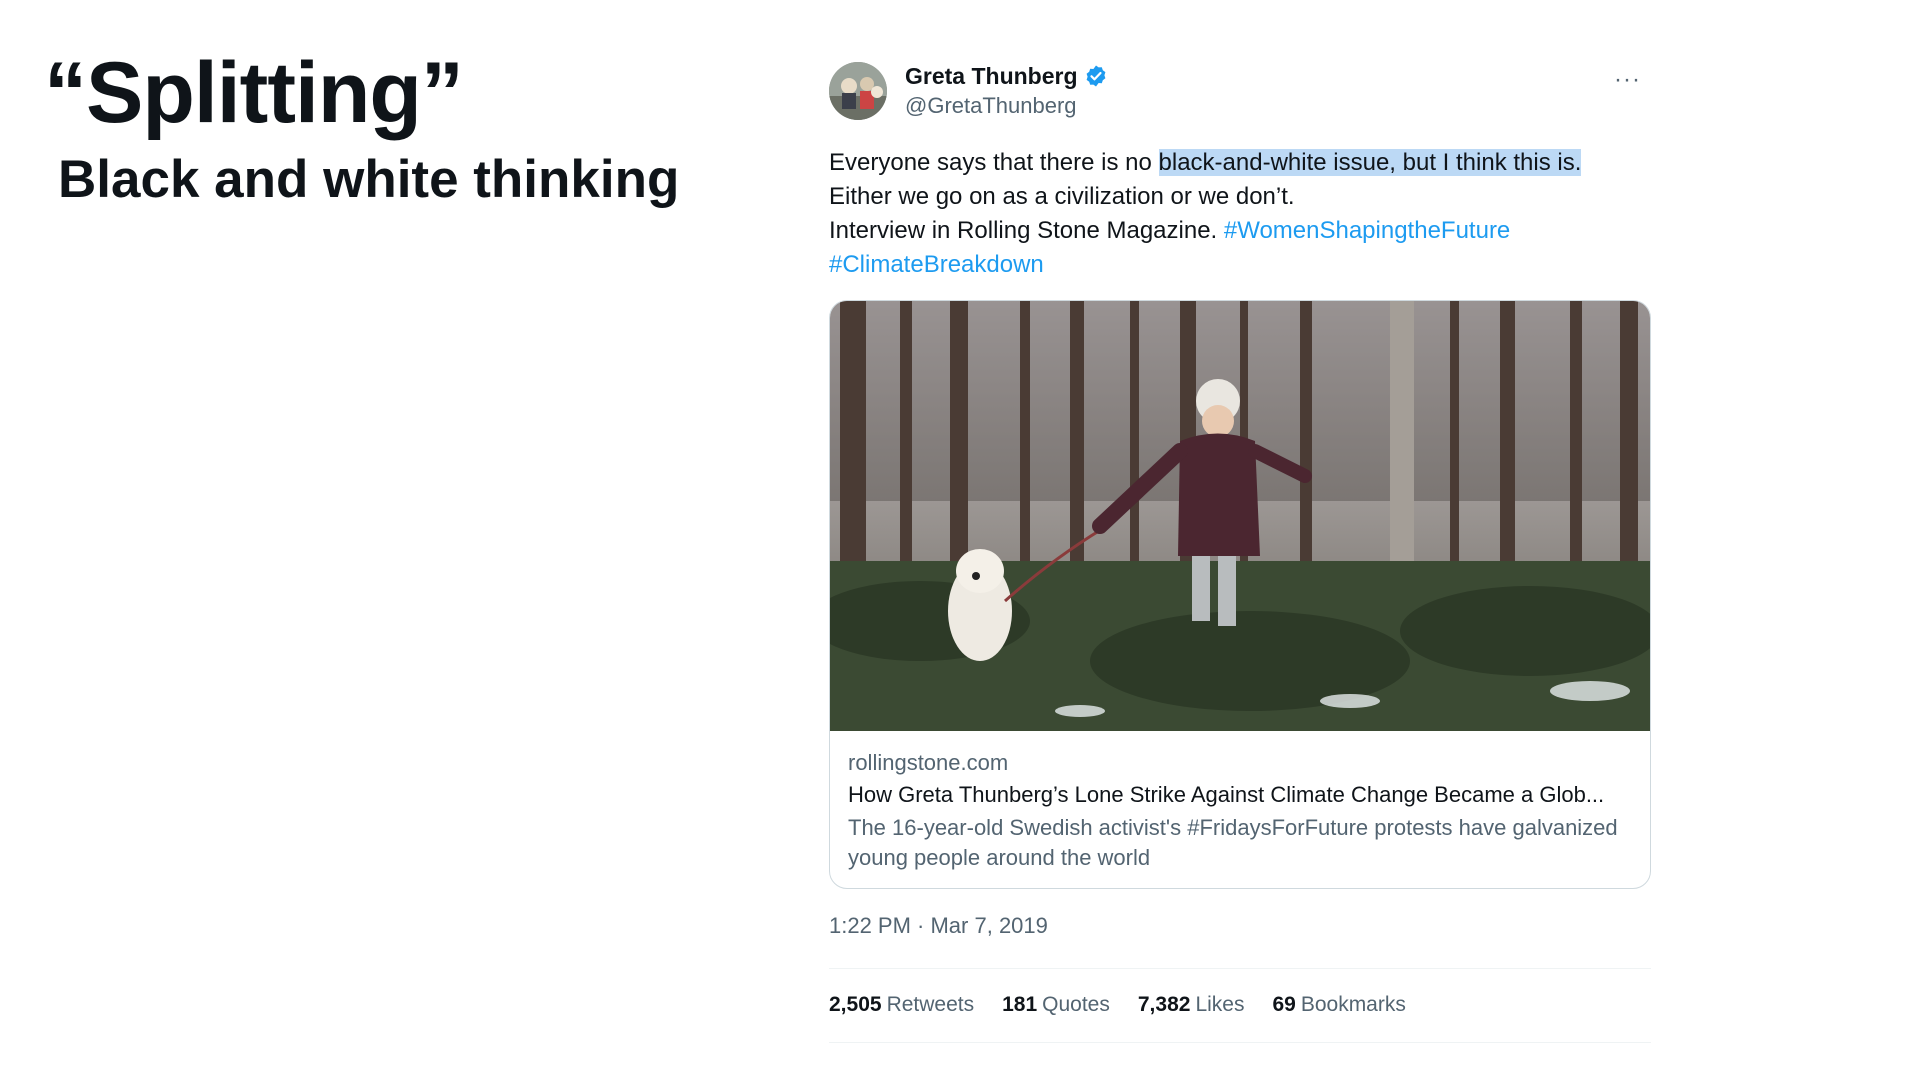 The width and height of the screenshot is (1920, 1080). What do you see at coordinates (1220, 1004) in the screenshot?
I see `stat-label: Likes` at bounding box center [1220, 1004].